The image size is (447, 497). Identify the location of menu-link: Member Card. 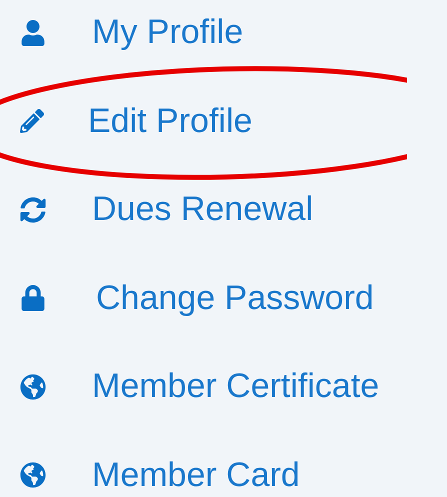
(196, 475).